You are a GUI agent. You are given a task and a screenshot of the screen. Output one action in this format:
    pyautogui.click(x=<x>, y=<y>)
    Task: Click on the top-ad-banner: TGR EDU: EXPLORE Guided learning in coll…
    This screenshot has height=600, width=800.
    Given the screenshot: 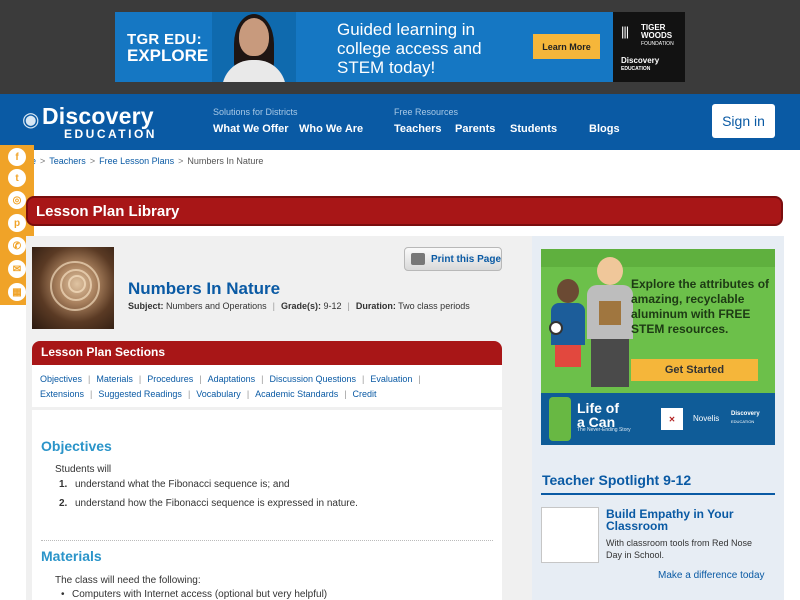 What is the action you would take?
    pyautogui.click(x=400, y=47)
    